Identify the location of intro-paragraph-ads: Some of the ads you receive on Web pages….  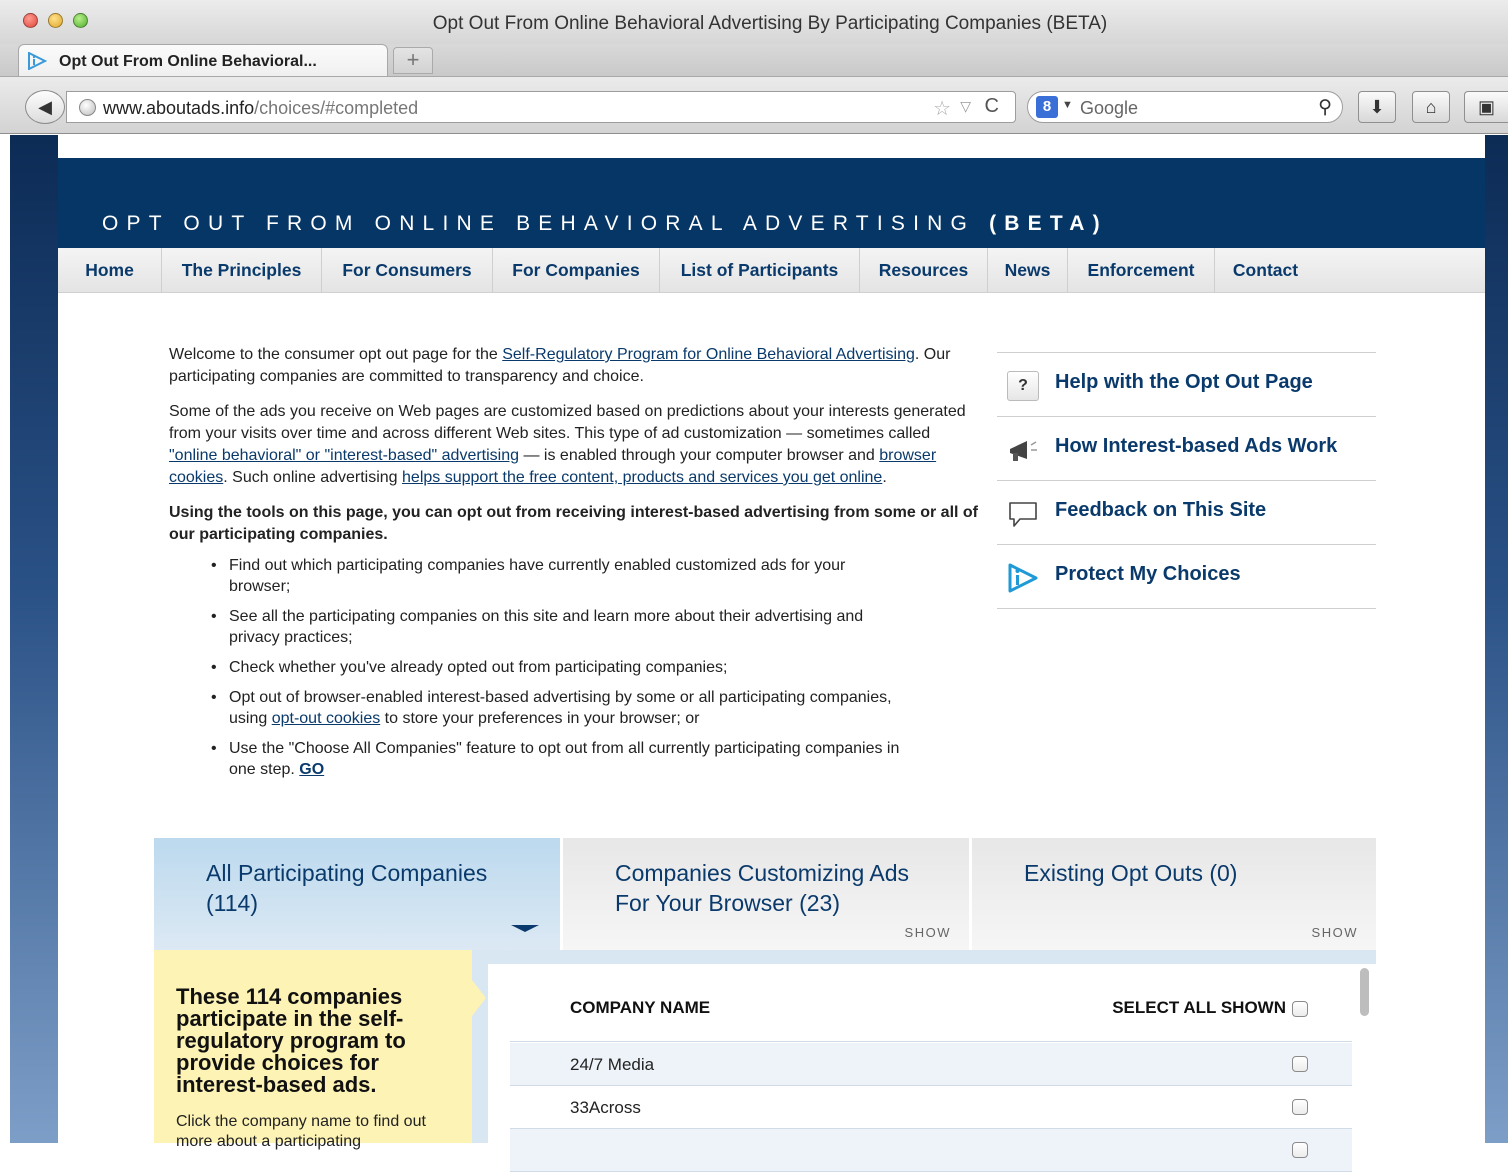
(574, 445).